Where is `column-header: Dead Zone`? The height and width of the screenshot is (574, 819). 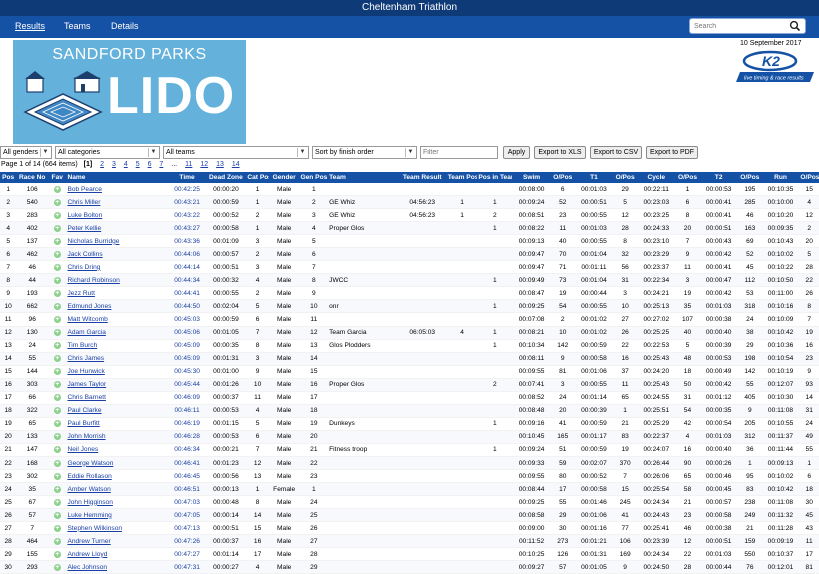 column-header: Dead Zone is located at coordinates (226, 177).